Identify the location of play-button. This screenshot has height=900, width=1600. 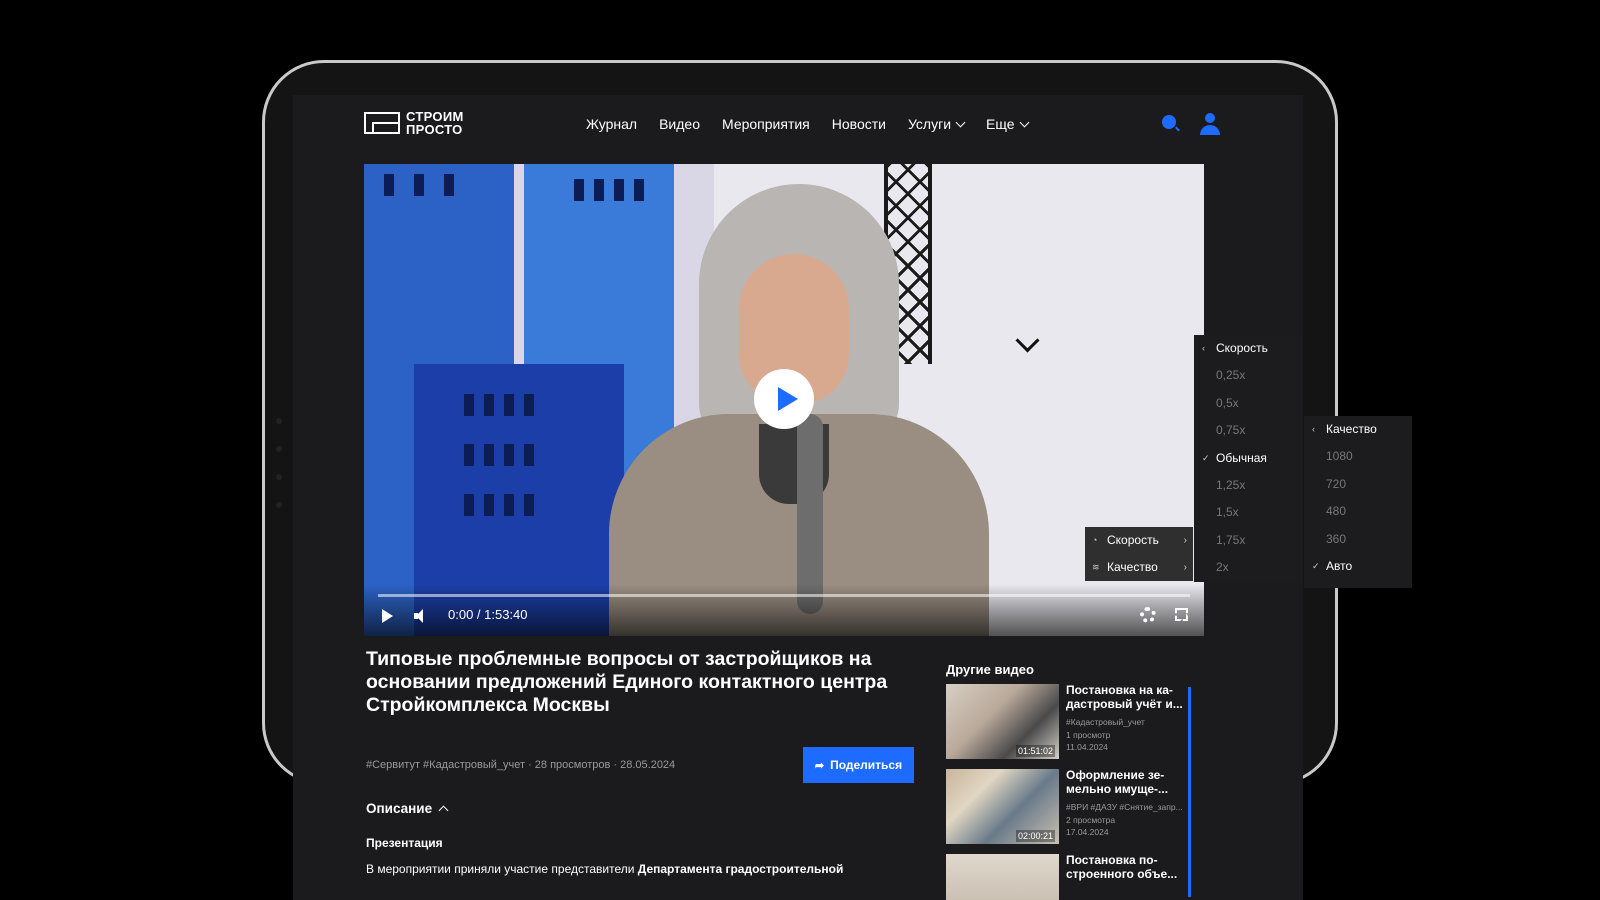
(784, 399).